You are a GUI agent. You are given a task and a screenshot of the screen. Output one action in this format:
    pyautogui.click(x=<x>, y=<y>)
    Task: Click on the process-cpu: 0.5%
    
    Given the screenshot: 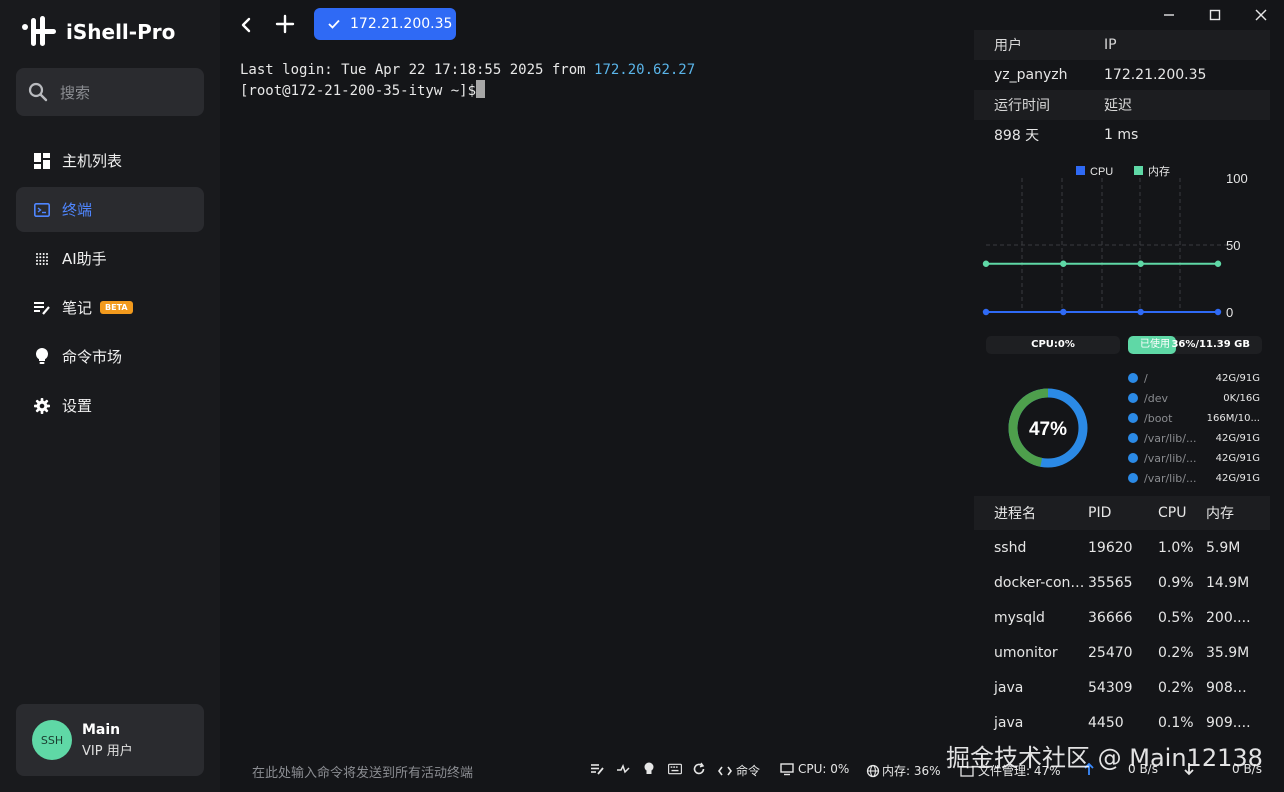 What is the action you would take?
    pyautogui.click(x=1176, y=617)
    